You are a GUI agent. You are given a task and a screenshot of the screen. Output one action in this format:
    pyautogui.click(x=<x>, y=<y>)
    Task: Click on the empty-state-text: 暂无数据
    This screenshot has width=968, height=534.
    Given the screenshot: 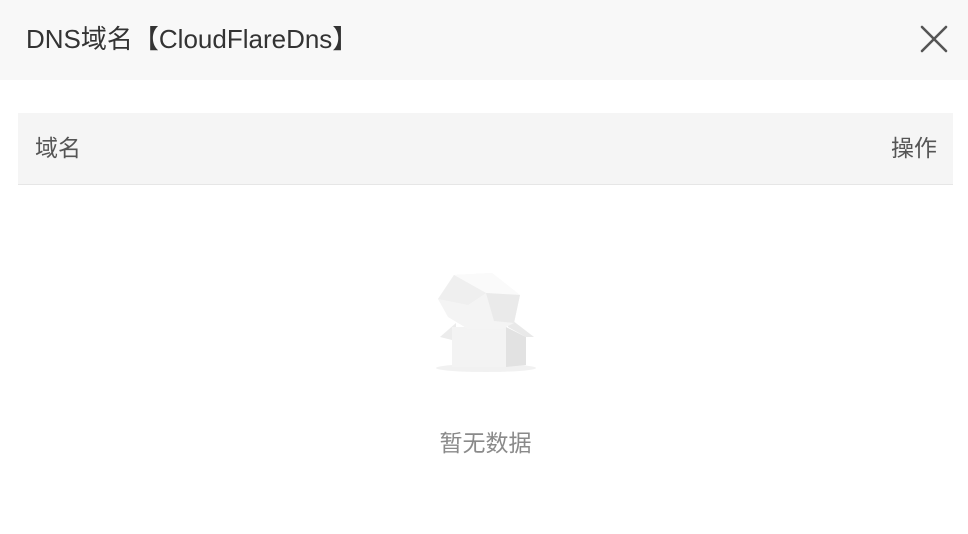 What is the action you would take?
    pyautogui.click(x=485, y=443)
    